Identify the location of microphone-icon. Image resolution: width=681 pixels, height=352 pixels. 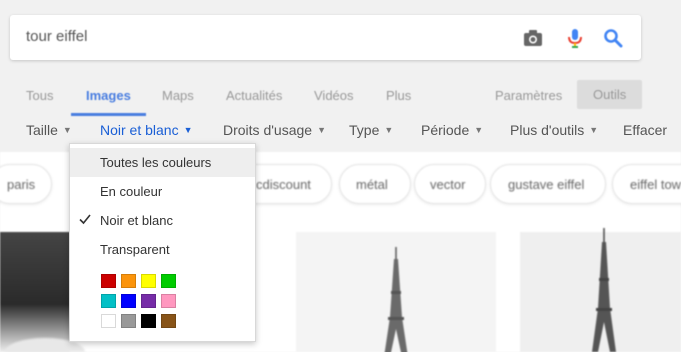
(575, 38).